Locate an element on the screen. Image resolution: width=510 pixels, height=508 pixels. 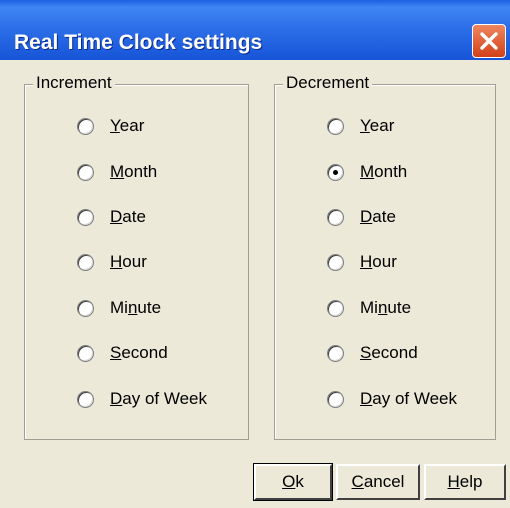
decrement-option-minute: Minute is located at coordinates (369, 308).